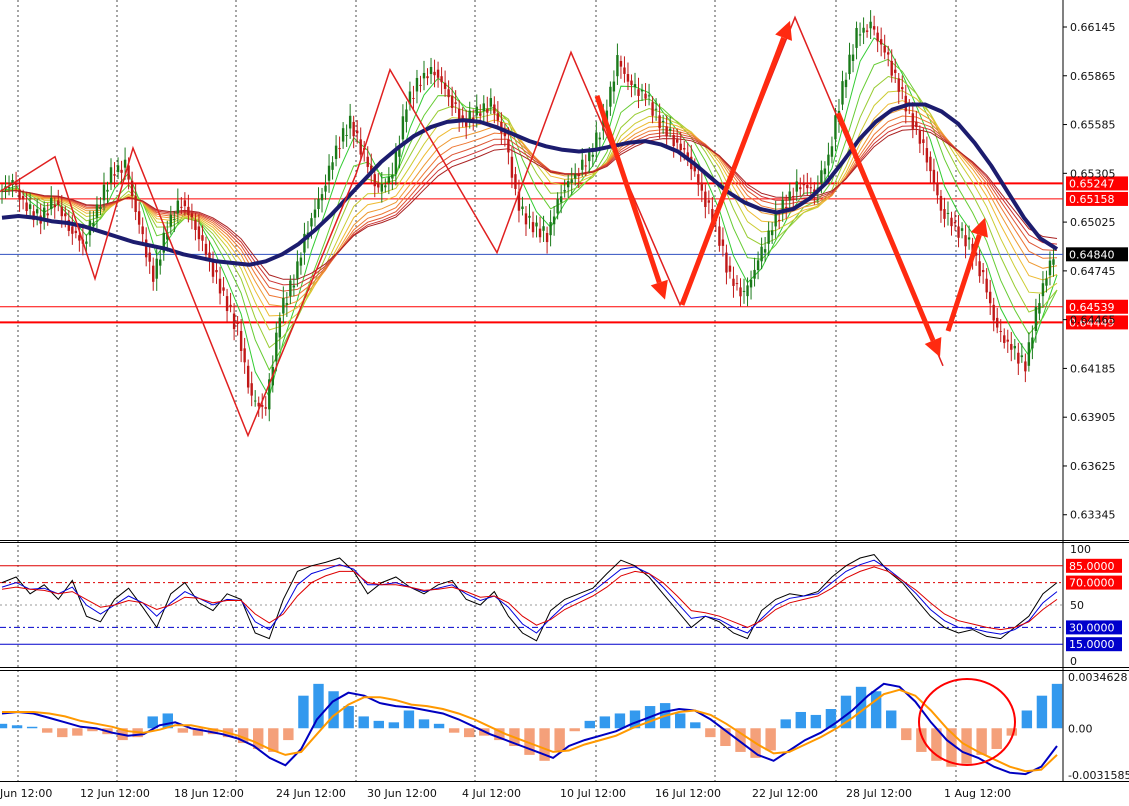  What do you see at coordinates (1080, 728) in the screenshot?
I see `macd-y-tick-label: 0.00` at bounding box center [1080, 728].